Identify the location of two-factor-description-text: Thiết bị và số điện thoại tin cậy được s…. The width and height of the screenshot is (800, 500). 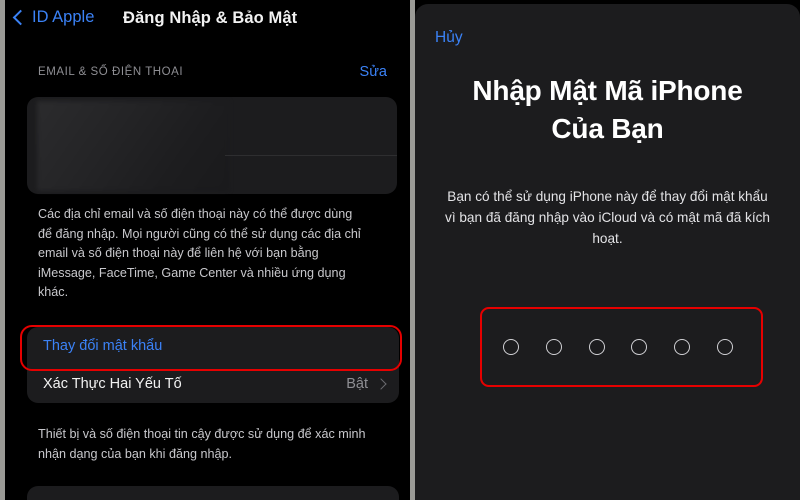
(202, 444).